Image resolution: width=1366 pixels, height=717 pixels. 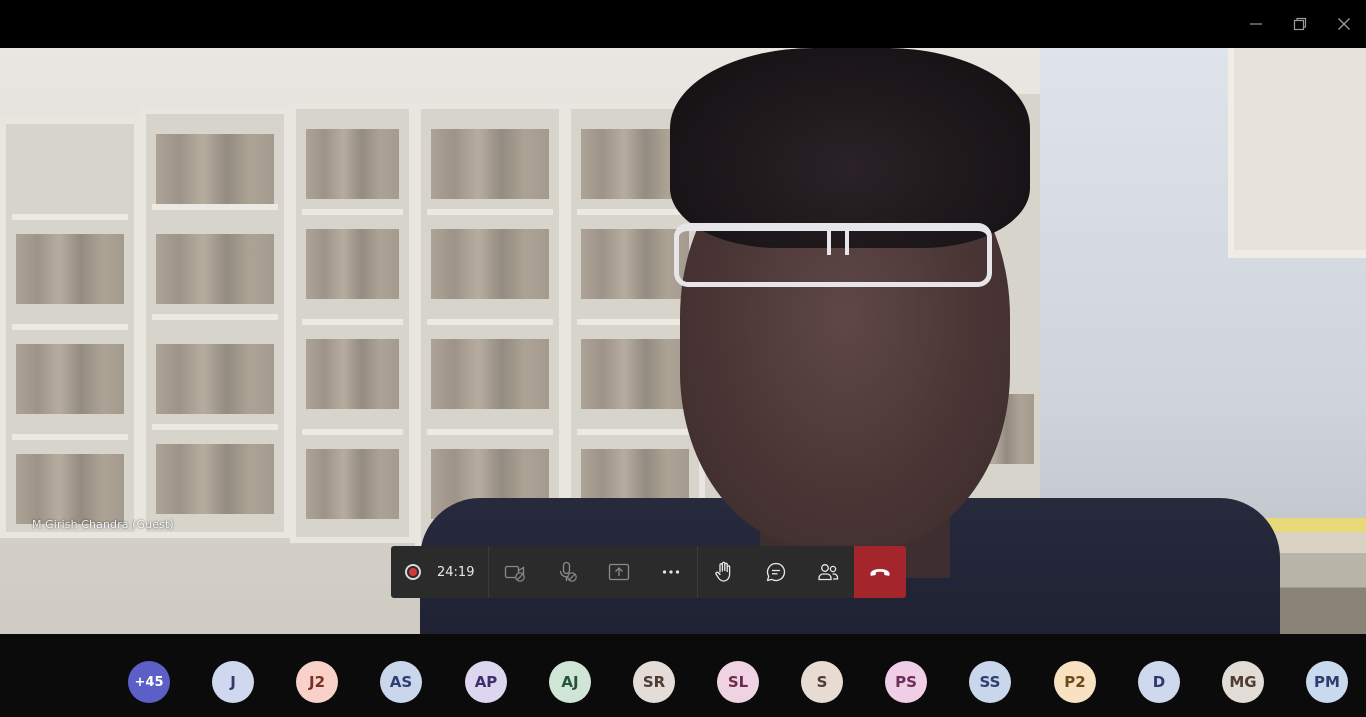 I want to click on hand-icon, so click(x=723, y=571).